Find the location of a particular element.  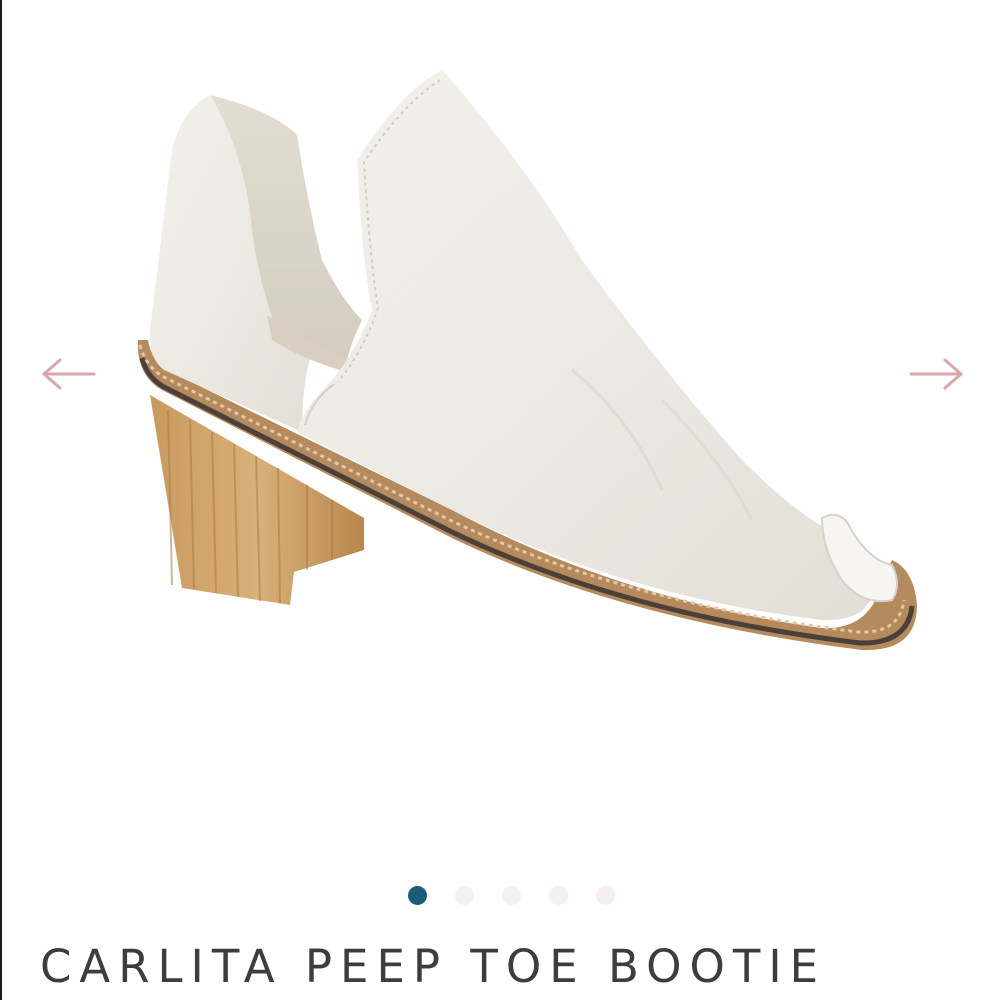

product-title: CARLITA PEEP TOE BOOTIE is located at coordinates (433, 966).